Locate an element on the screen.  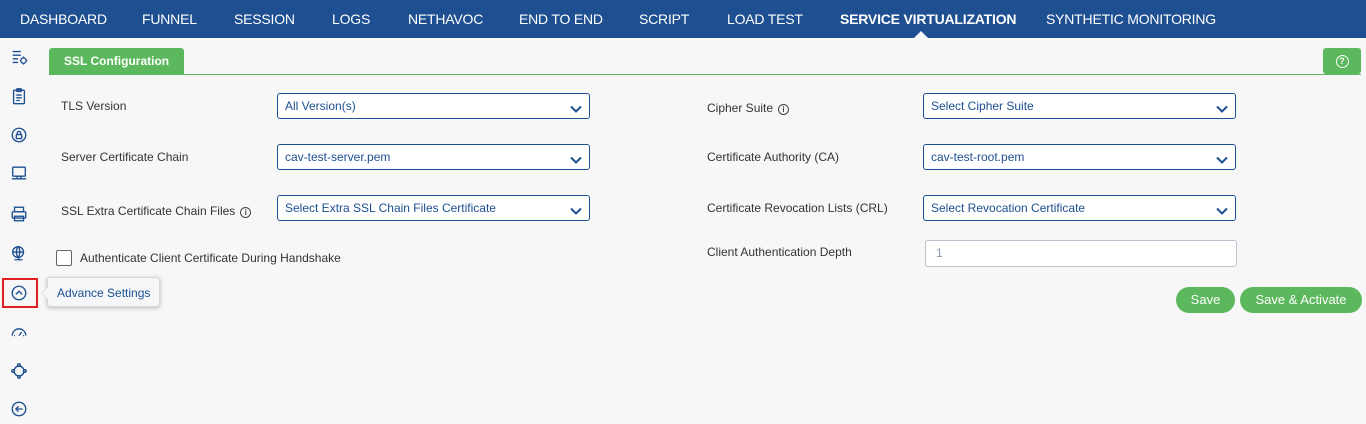
nav-session: SESSION is located at coordinates (264, 19).